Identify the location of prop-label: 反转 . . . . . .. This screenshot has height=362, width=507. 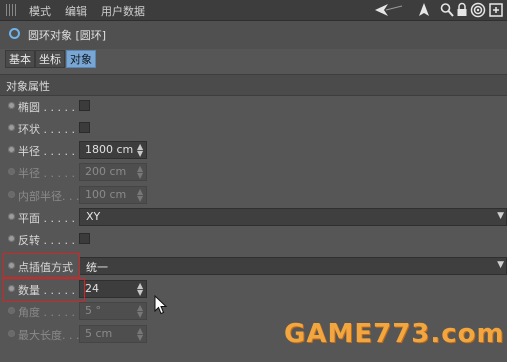
(50, 240).